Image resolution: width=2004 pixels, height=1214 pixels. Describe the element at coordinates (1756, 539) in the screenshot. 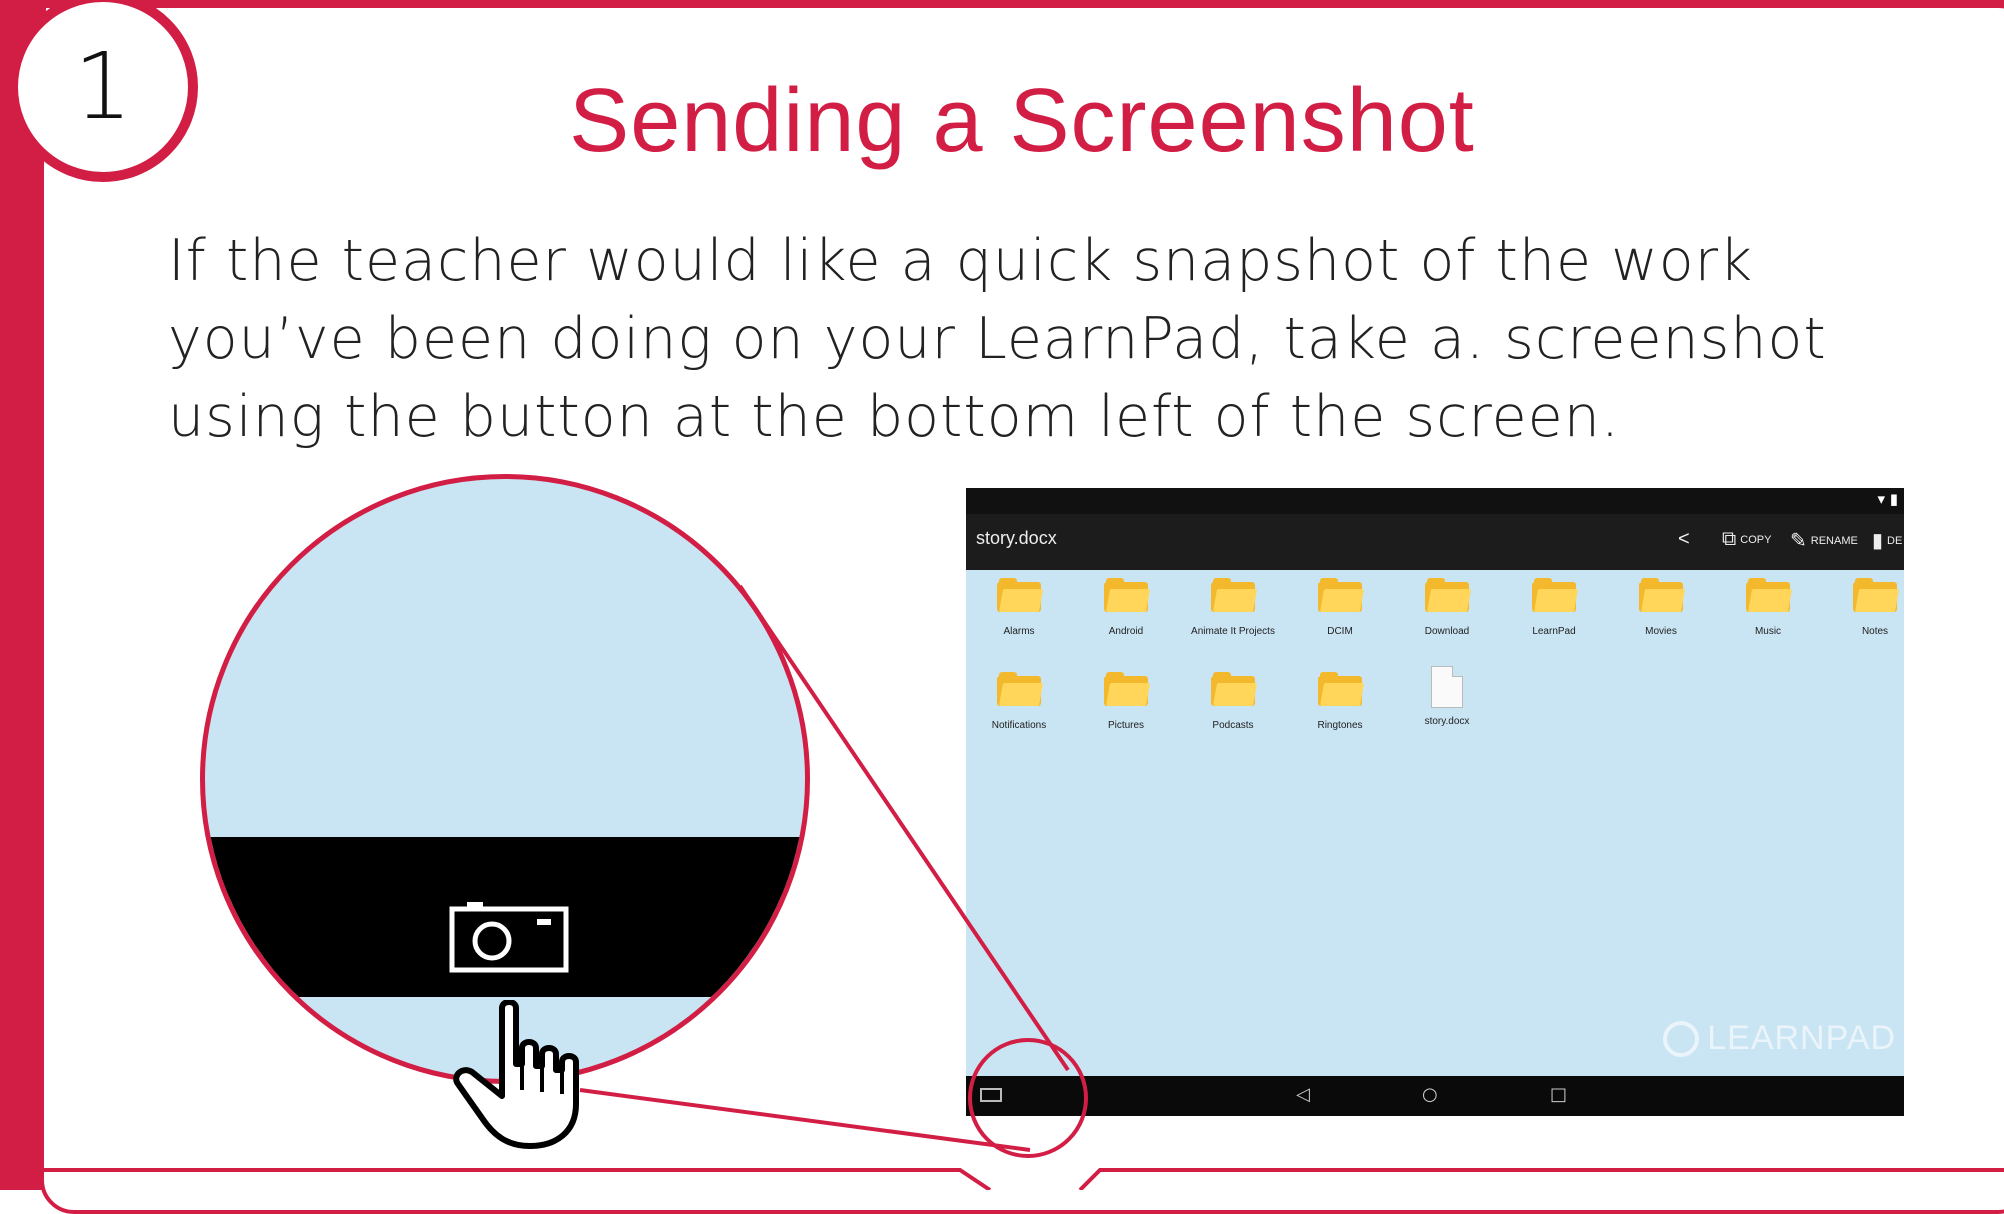

I see `copy-label: COPY` at that location.